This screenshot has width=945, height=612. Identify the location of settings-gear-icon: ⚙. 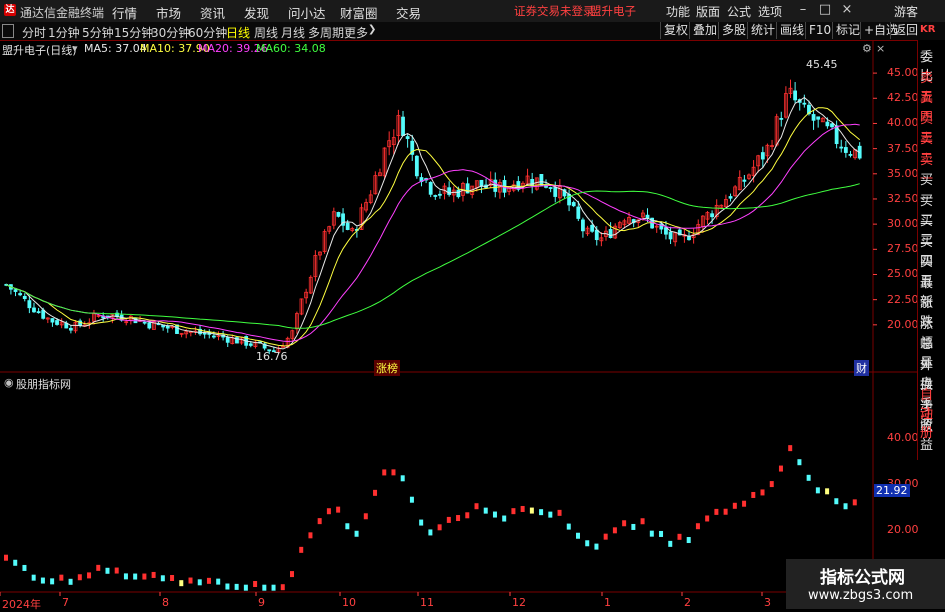
(867, 48).